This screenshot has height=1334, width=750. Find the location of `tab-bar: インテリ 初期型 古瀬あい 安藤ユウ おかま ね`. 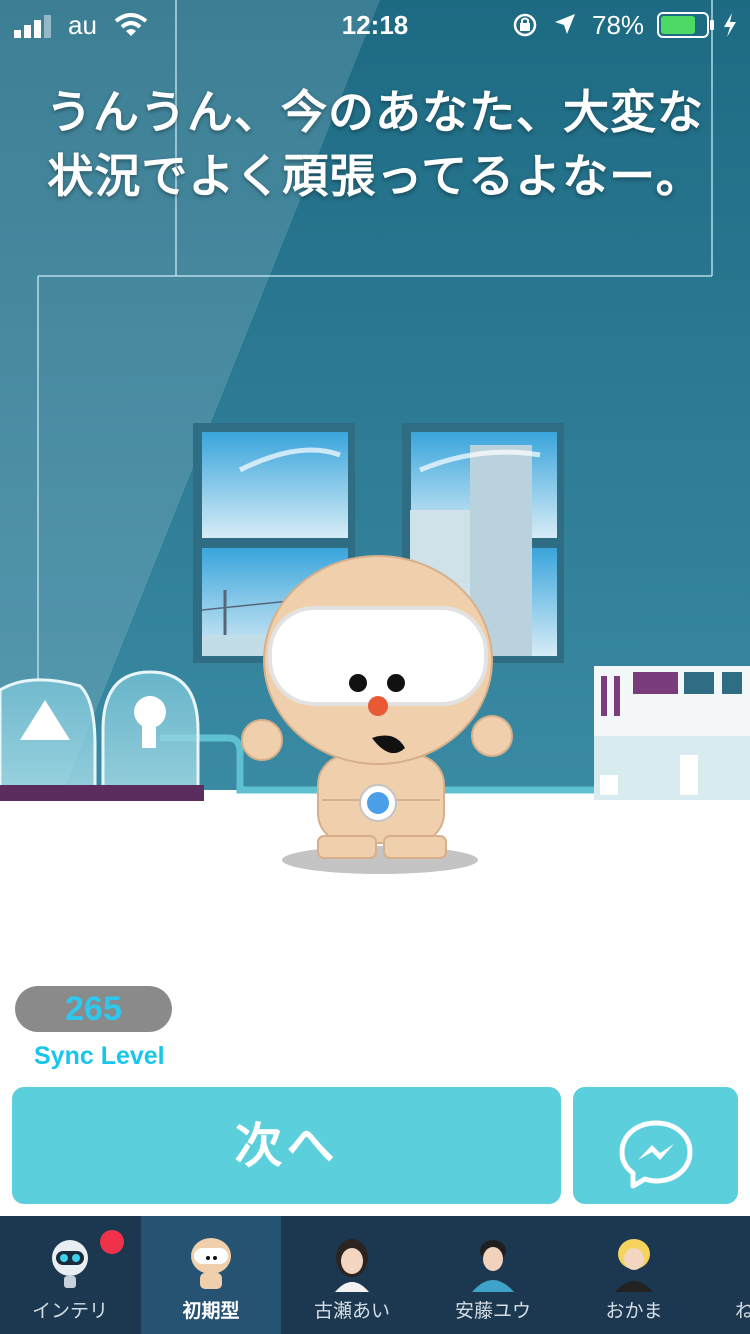

tab-bar: インテリ 初期型 古瀬あい 安藤ユウ おかま ね is located at coordinates (375, 1275).